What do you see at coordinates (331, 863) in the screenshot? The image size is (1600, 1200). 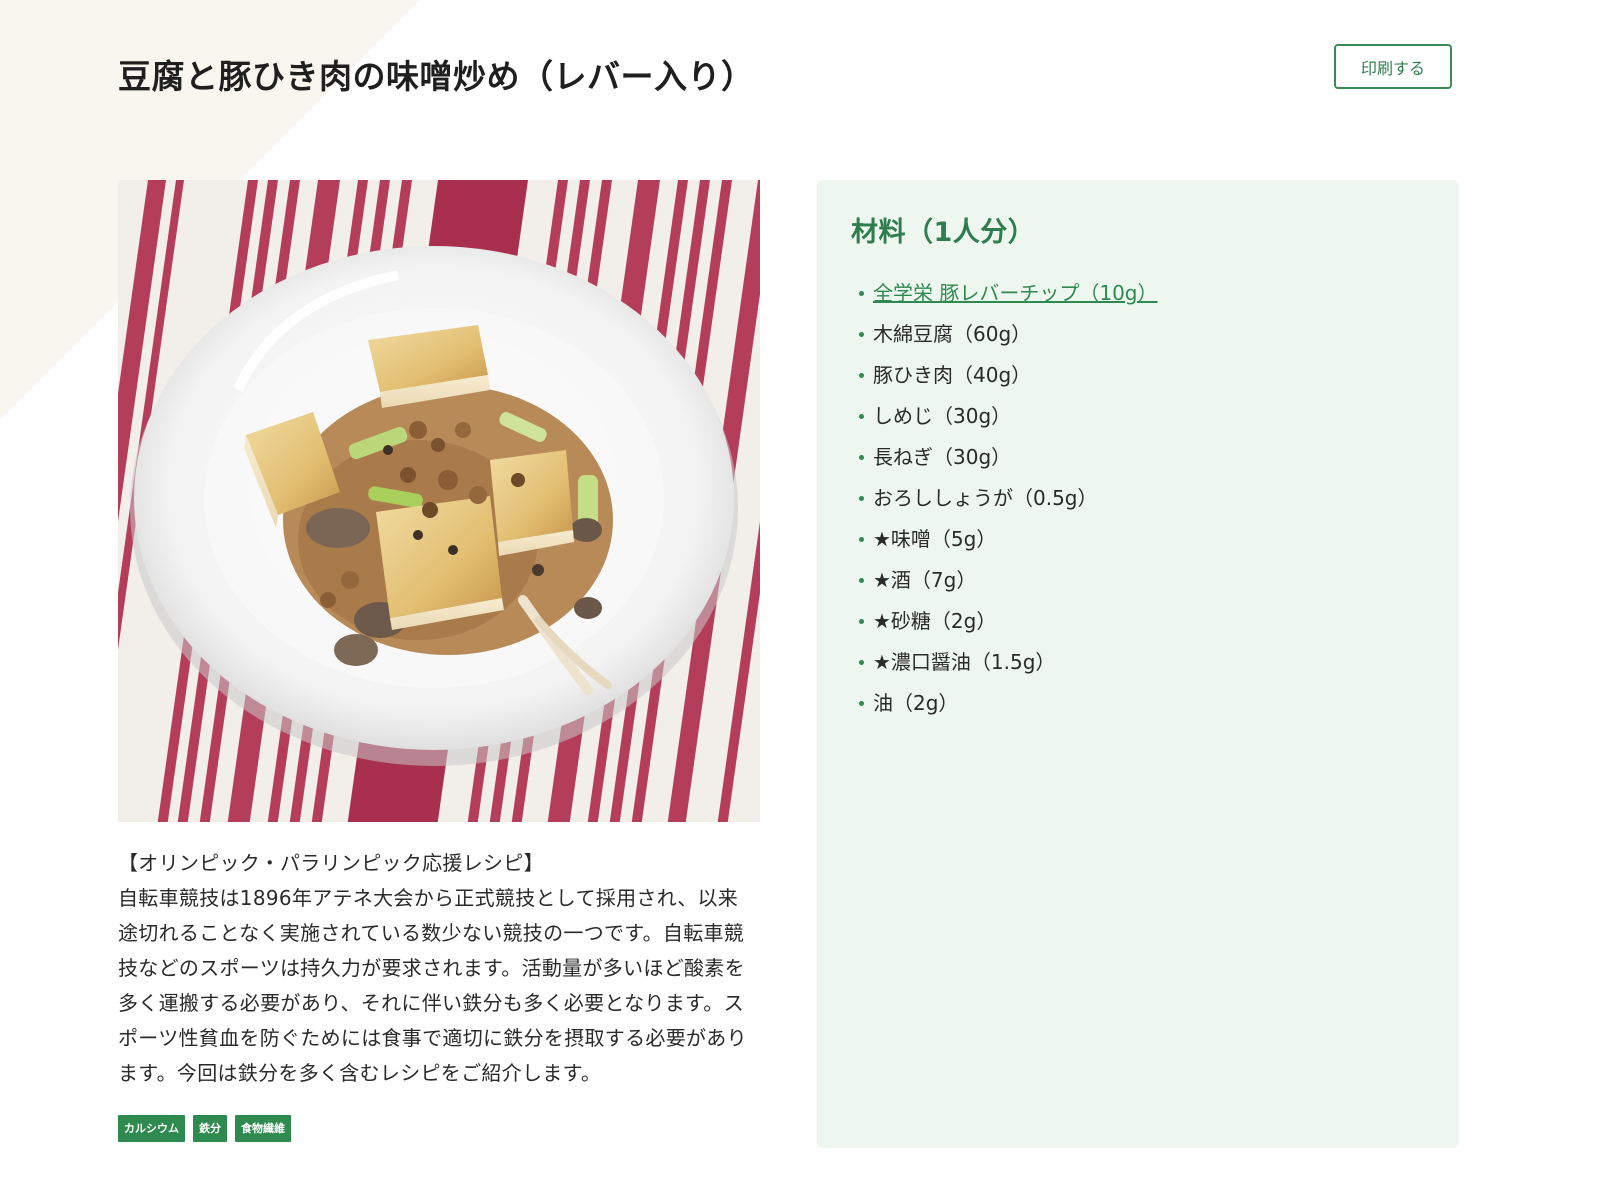 I see `description-heading: 【オリンピック・パラリンピック応援レシピ】` at bounding box center [331, 863].